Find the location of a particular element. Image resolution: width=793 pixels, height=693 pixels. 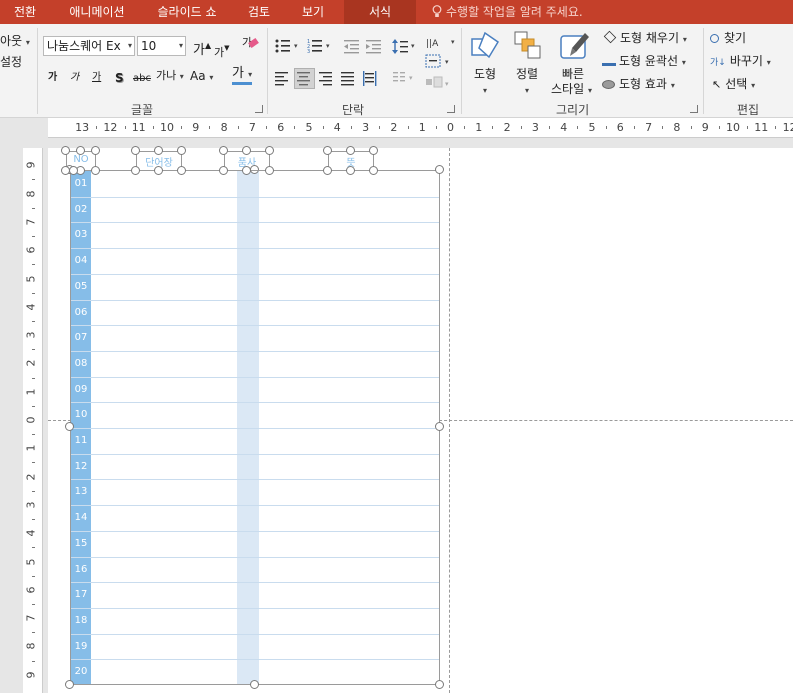

grow-font-button: 가▲ is located at coordinates (202, 48).